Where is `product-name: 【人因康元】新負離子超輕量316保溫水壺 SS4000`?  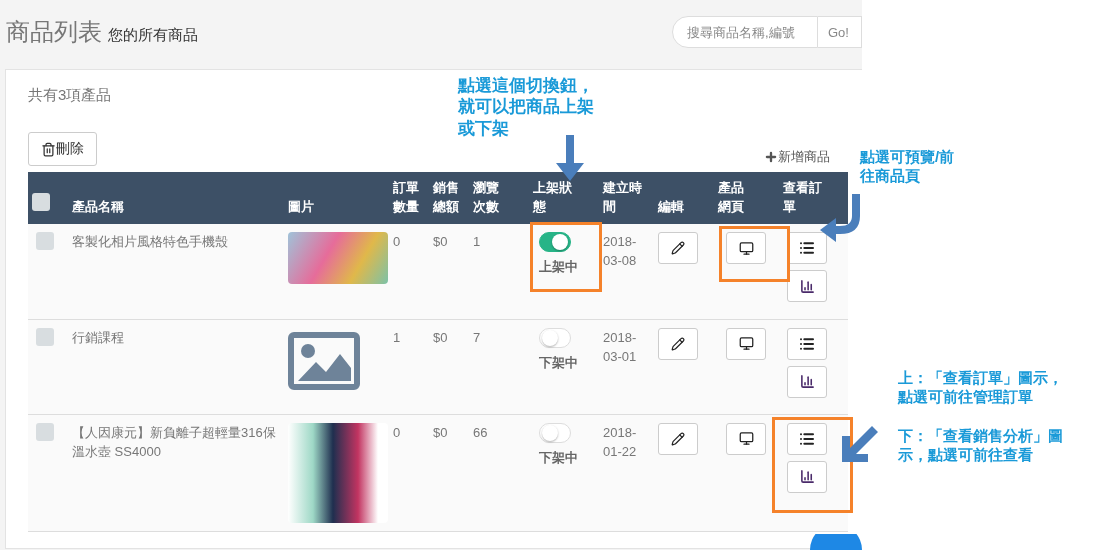 product-name: 【人因康元】新負離子超輕量316保溫水壺 SS4000 is located at coordinates (174, 441).